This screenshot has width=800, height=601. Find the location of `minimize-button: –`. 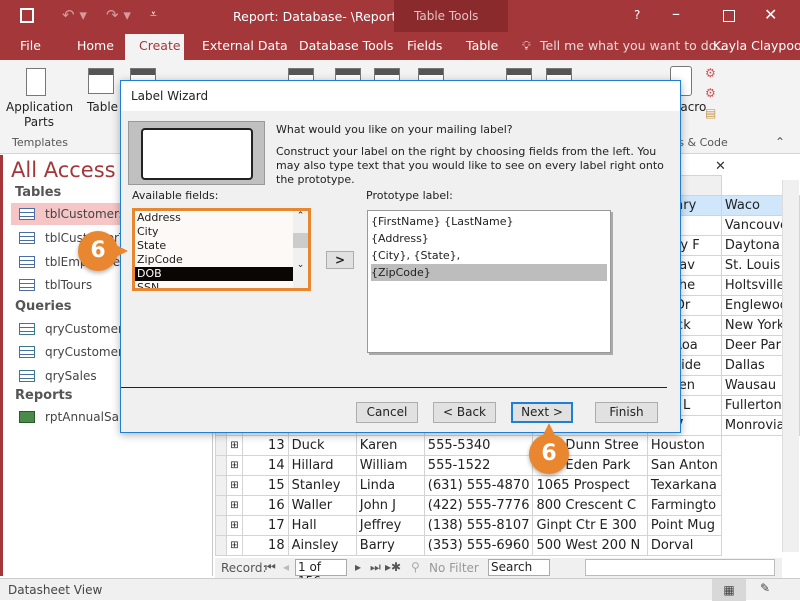

minimize-button: – is located at coordinates (676, 13).